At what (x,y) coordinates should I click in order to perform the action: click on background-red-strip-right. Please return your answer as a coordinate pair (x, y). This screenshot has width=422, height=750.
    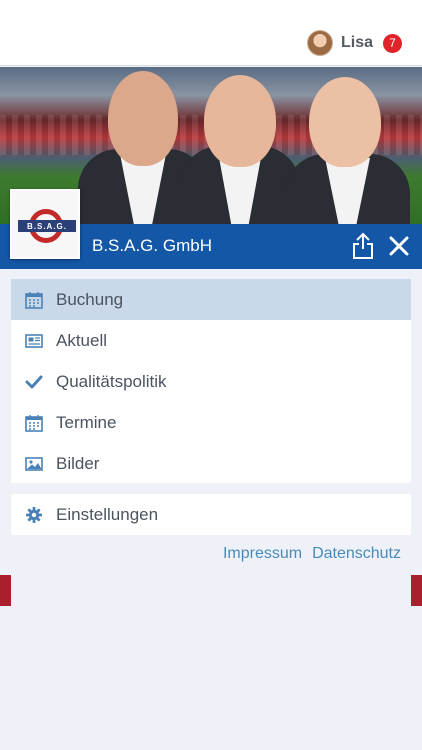
    Looking at the image, I should click on (416, 590).